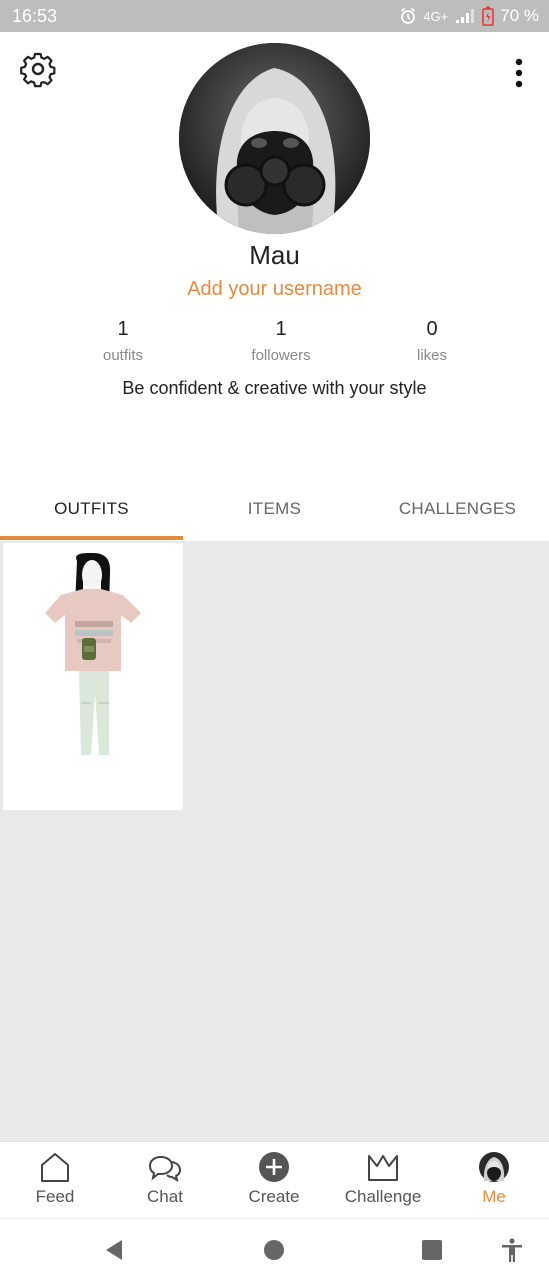 This screenshot has width=549, height=1280. What do you see at coordinates (93, 654) in the screenshot?
I see `outfit-image` at bounding box center [93, 654].